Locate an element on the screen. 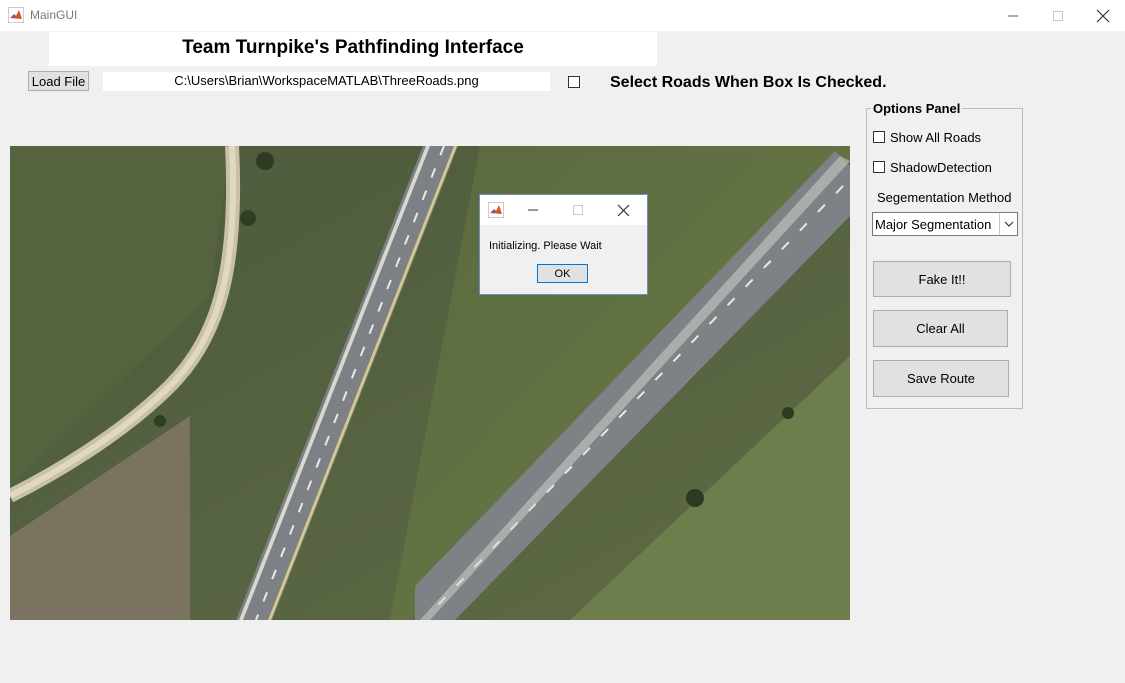  segmentation-method-select: Major Segmentation is located at coordinates (945, 224).